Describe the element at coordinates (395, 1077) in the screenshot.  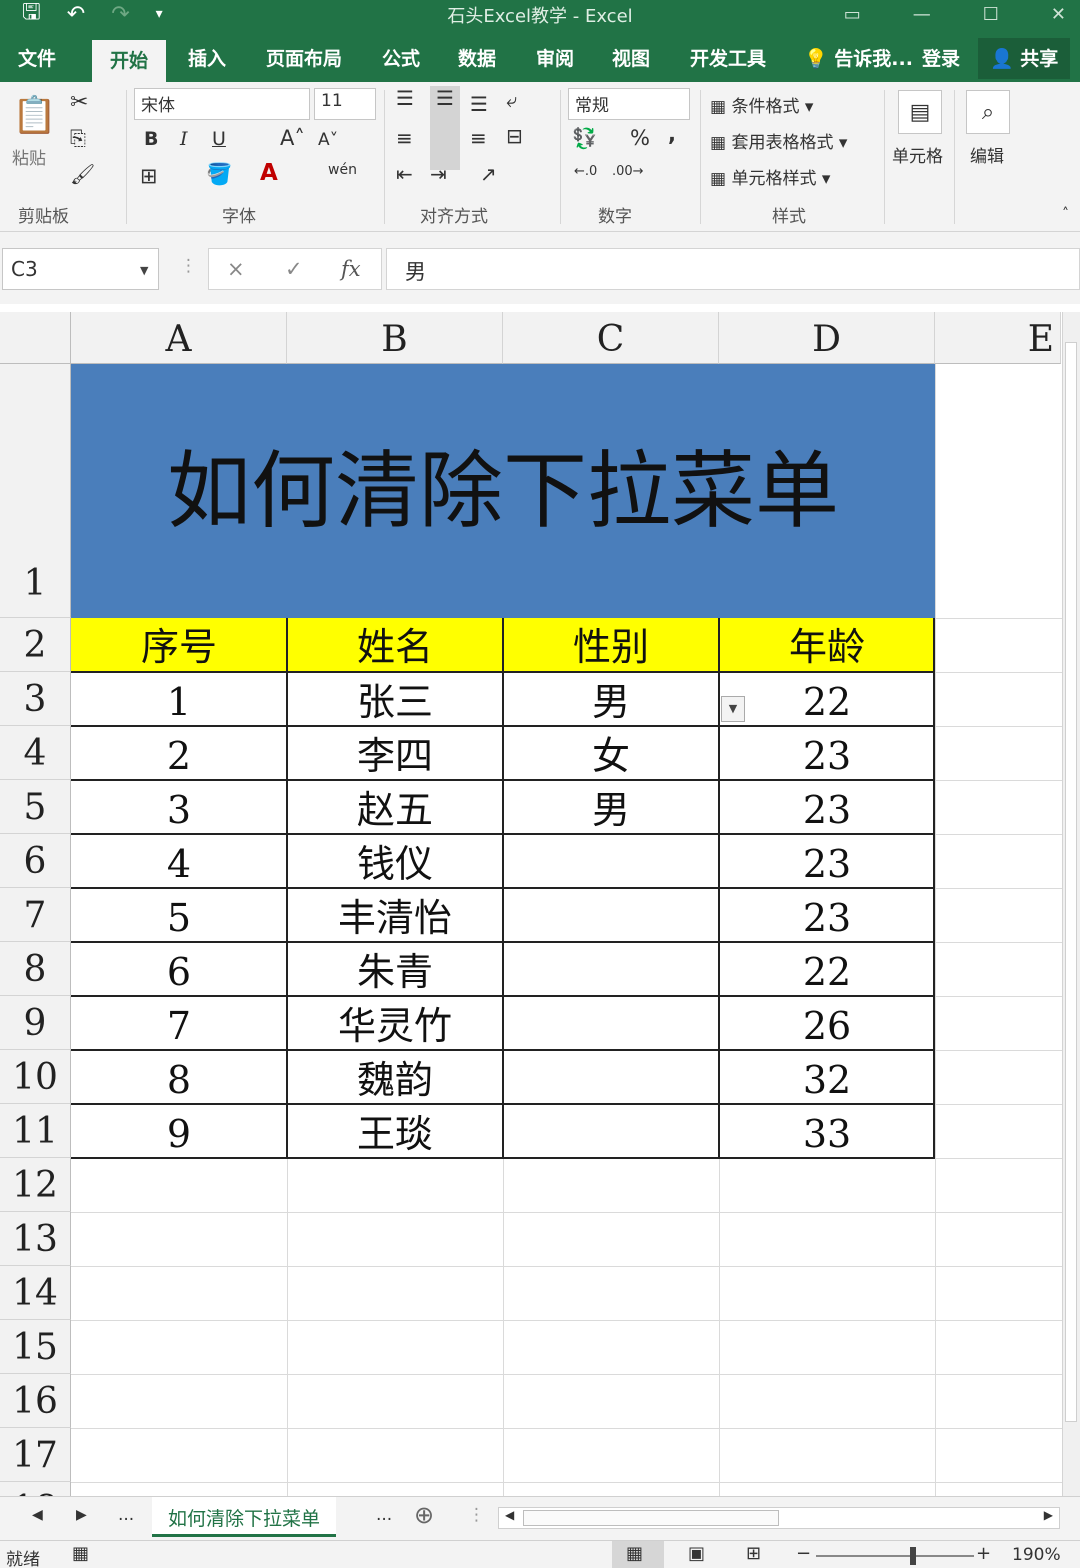
I see `data-cell: 魏韵` at that location.